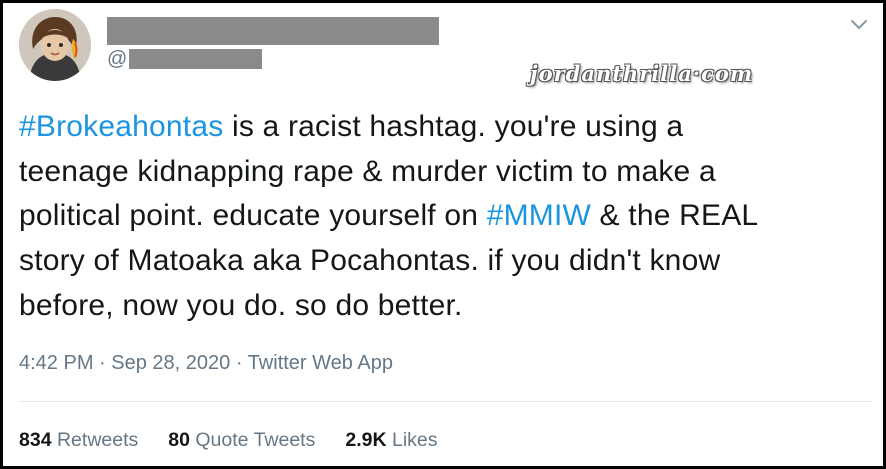  Describe the element at coordinates (675, 216) in the screenshot. I see `tweet-text-segment: & the REAL` at that location.